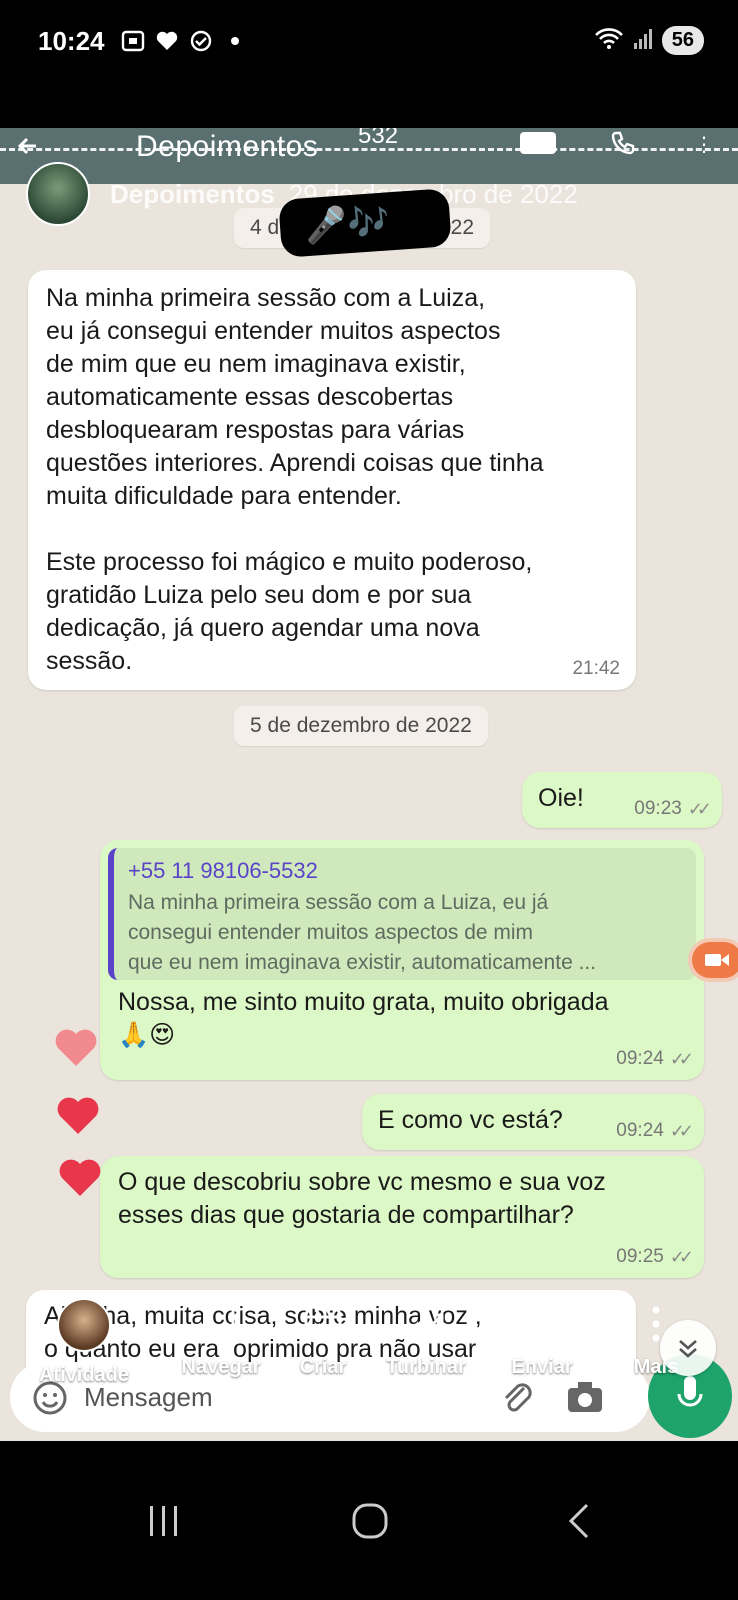  Describe the element at coordinates (201, 41) in the screenshot. I see `check-circle-icon` at that location.